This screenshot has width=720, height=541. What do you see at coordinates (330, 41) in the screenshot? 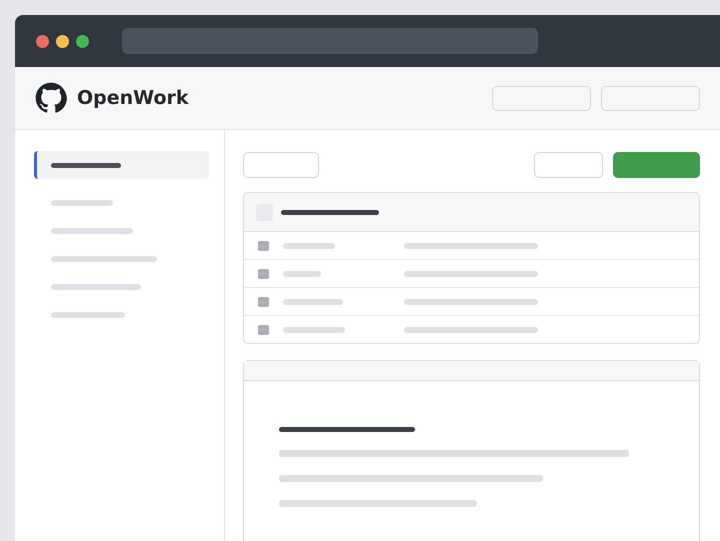
I see `address-bar` at bounding box center [330, 41].